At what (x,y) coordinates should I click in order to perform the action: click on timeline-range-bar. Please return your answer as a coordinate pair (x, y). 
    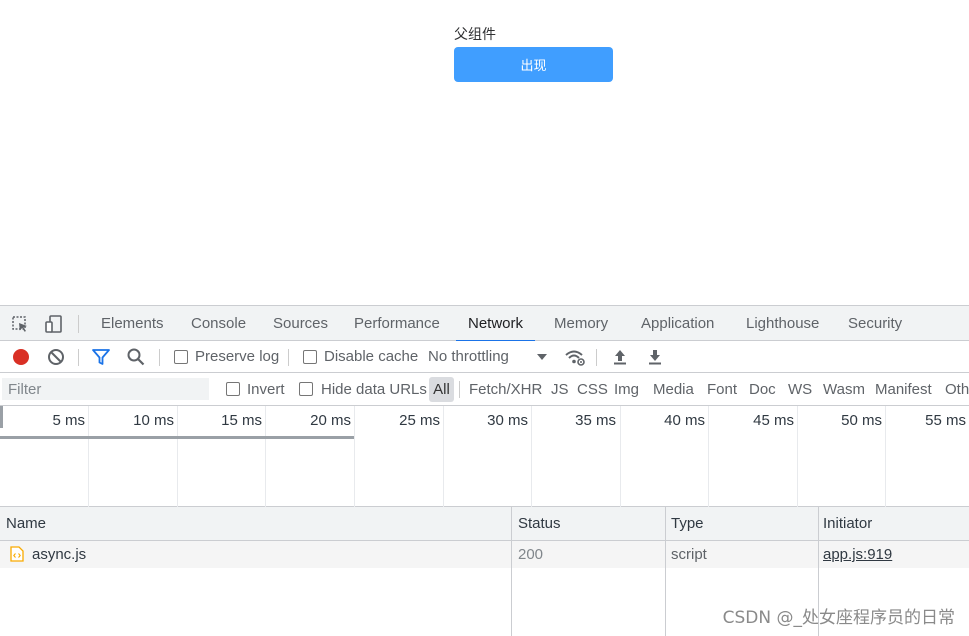
    Looking at the image, I should click on (177, 437).